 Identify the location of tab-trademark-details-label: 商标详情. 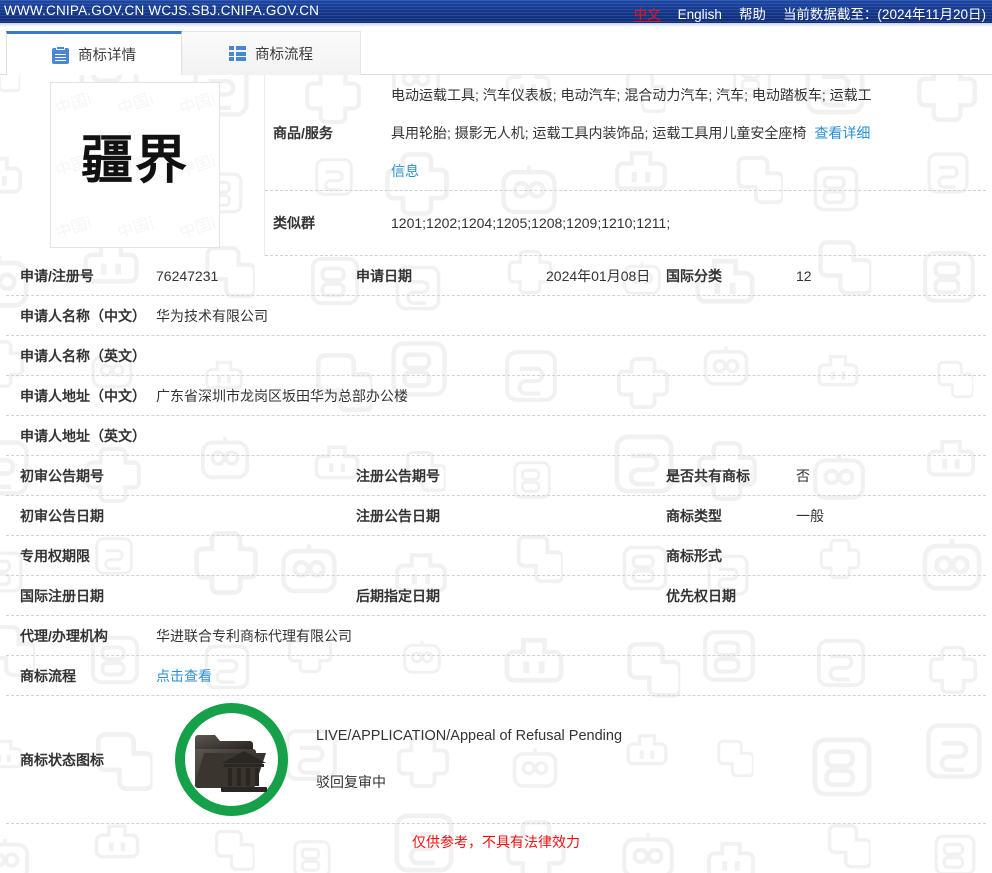
(107, 56).